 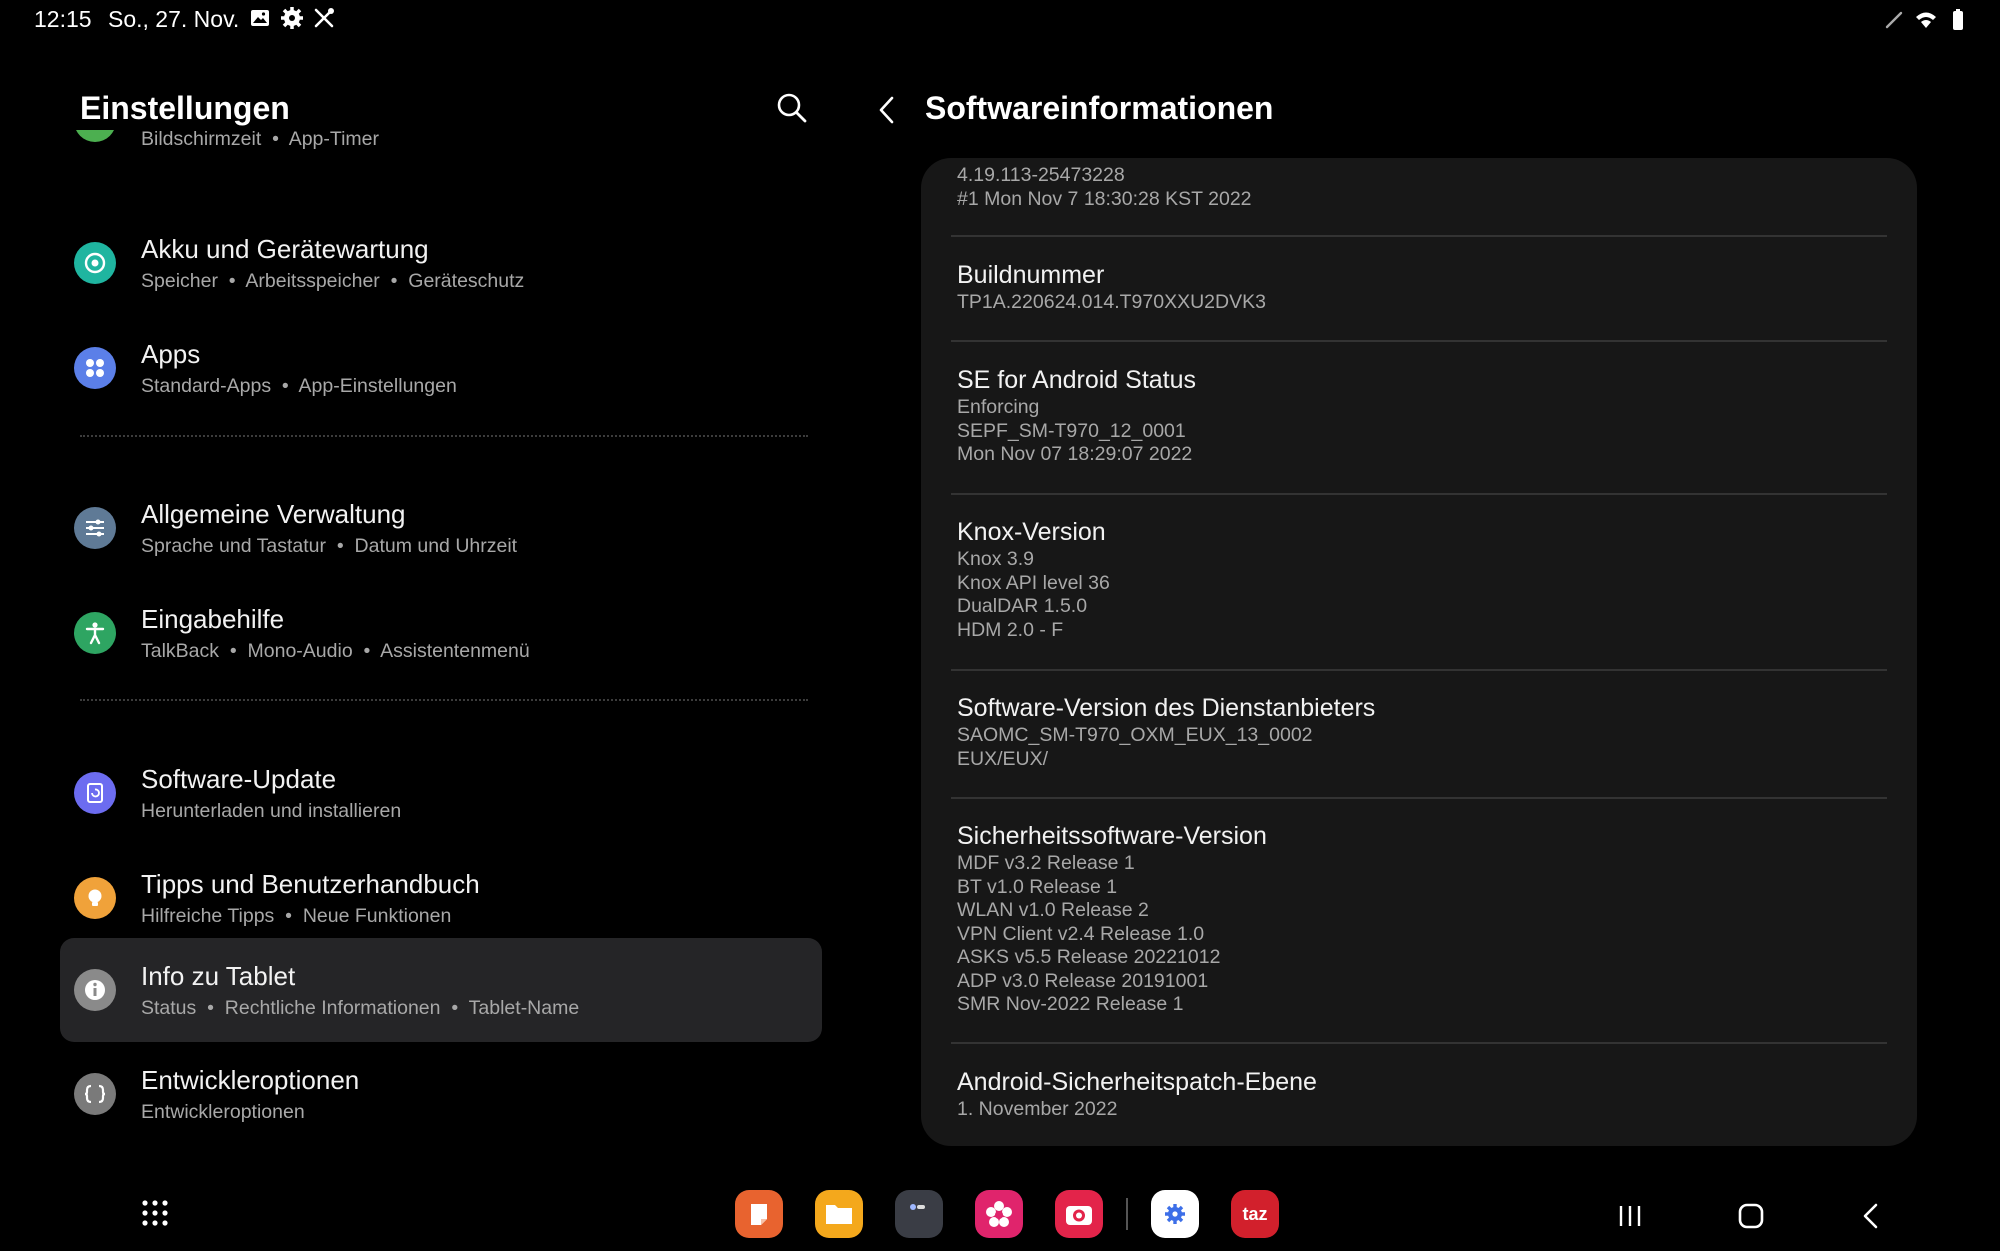 What do you see at coordinates (95, 990) in the screenshot?
I see `info-icon` at bounding box center [95, 990].